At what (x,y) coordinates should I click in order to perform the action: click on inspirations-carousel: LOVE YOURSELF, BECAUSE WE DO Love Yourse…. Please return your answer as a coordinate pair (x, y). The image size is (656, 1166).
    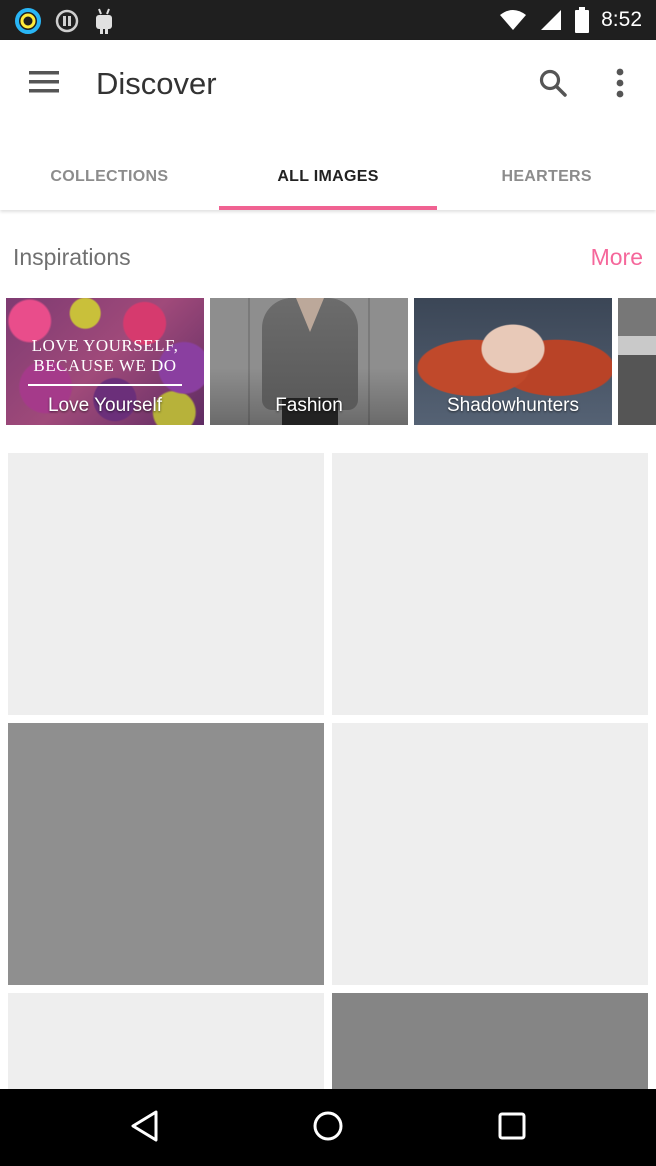
    Looking at the image, I should click on (331, 362).